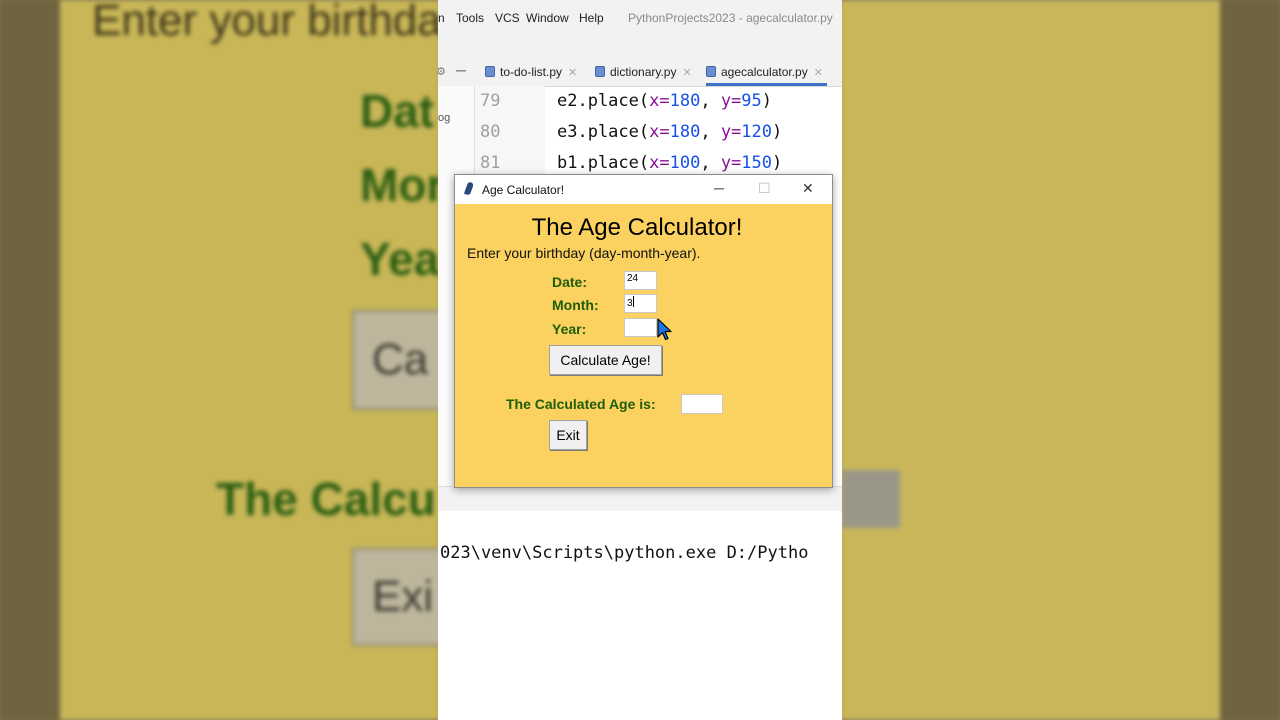 The image size is (1280, 720). What do you see at coordinates (470, 18) in the screenshot?
I see `menu-item-tools: Tools` at bounding box center [470, 18].